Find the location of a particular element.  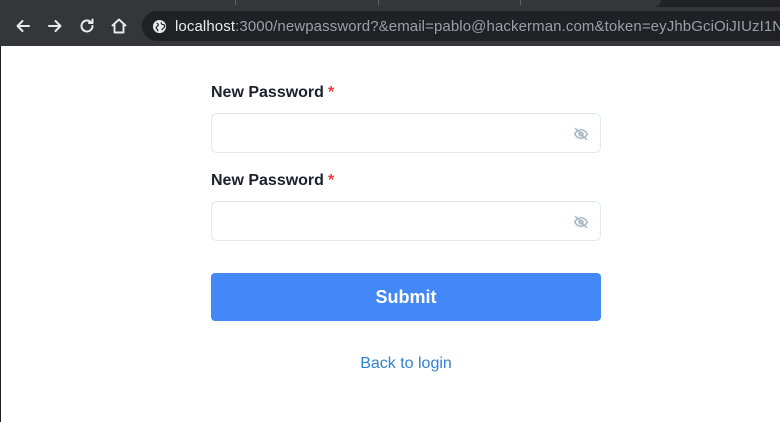

tab-strip is located at coordinates (390, 3).